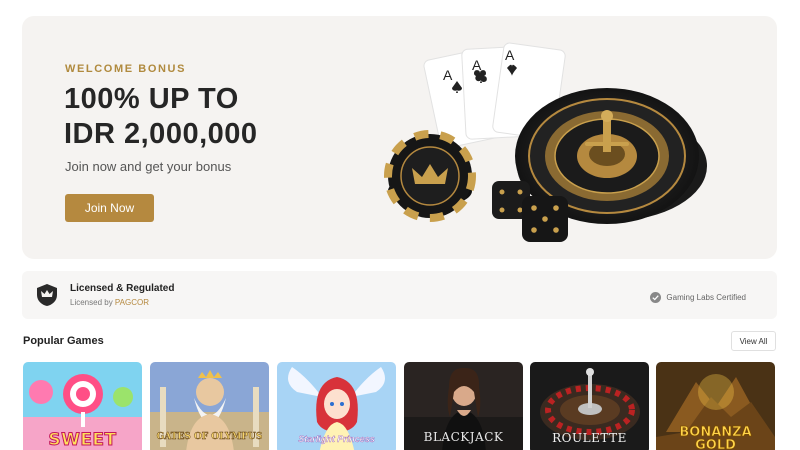  Describe the element at coordinates (161, 134) in the screenshot. I see `hero-title-line2: IDR 2,000,000` at that location.